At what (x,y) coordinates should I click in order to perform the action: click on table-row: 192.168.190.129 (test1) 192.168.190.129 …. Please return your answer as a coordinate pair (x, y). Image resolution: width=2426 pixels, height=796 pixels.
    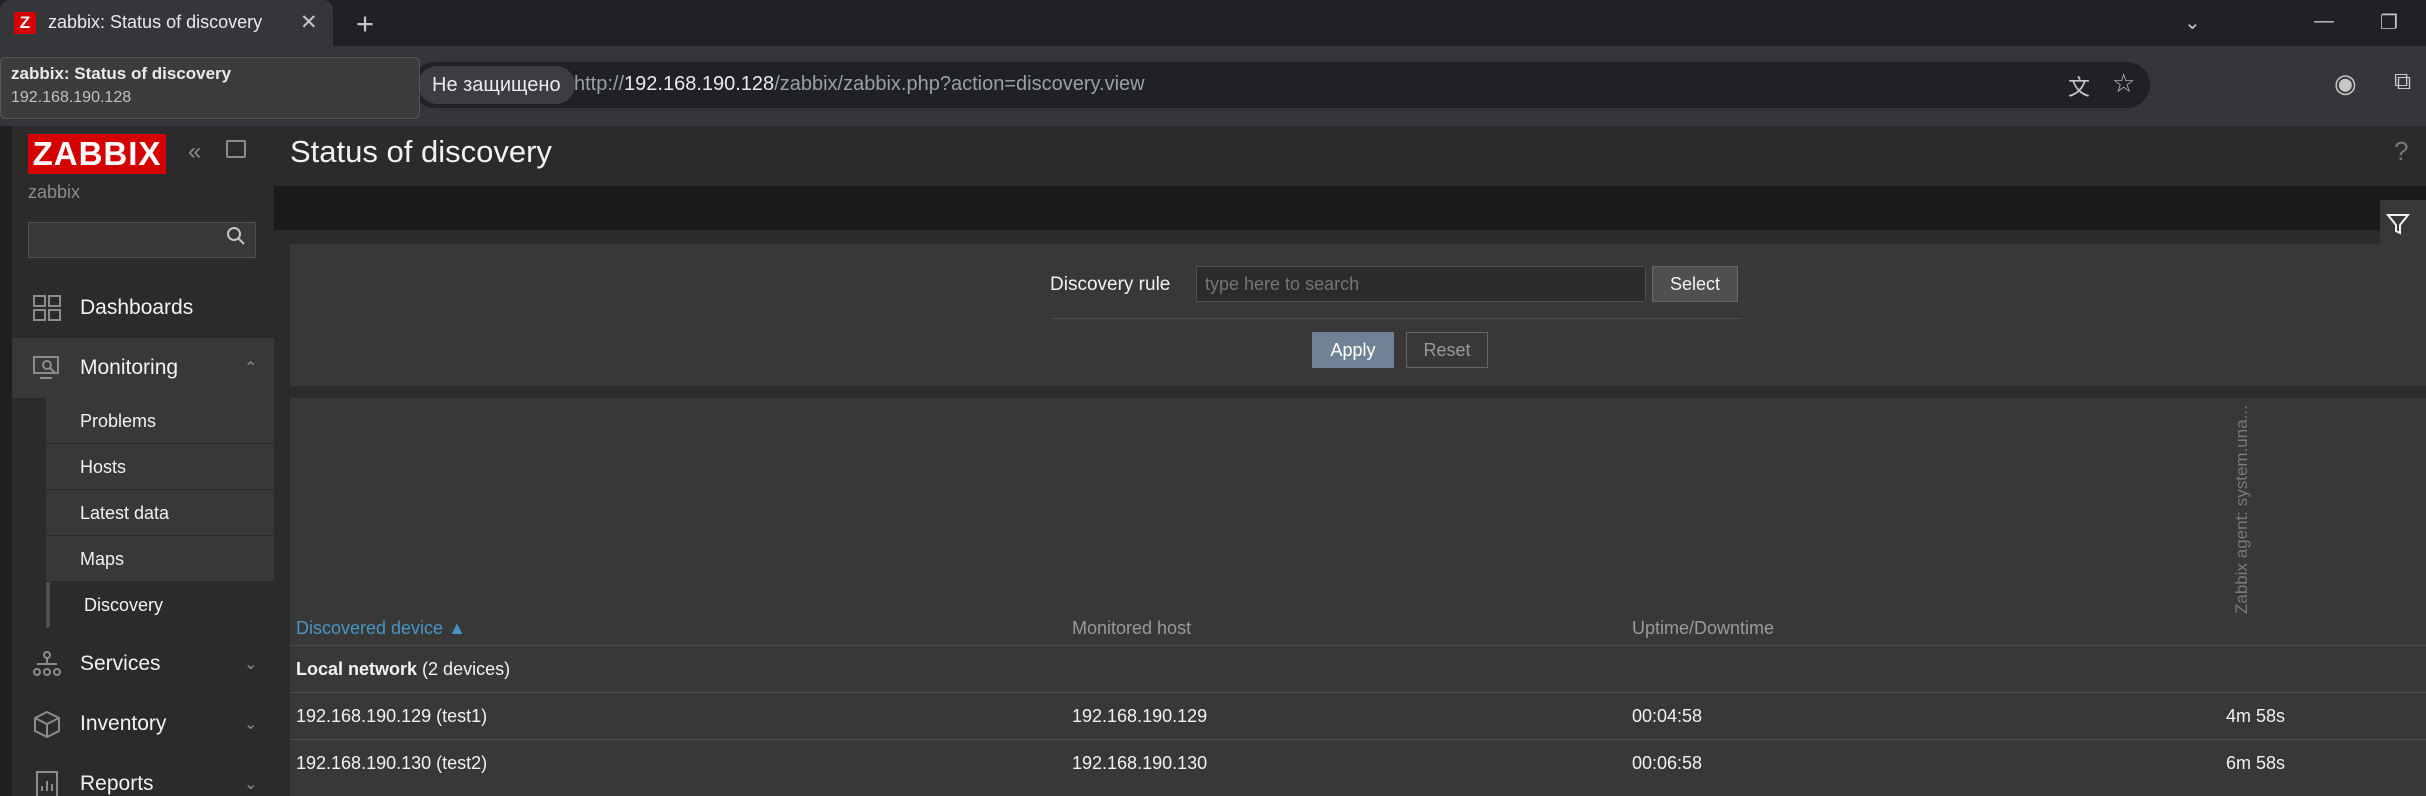
    Looking at the image, I should click on (1358, 716).